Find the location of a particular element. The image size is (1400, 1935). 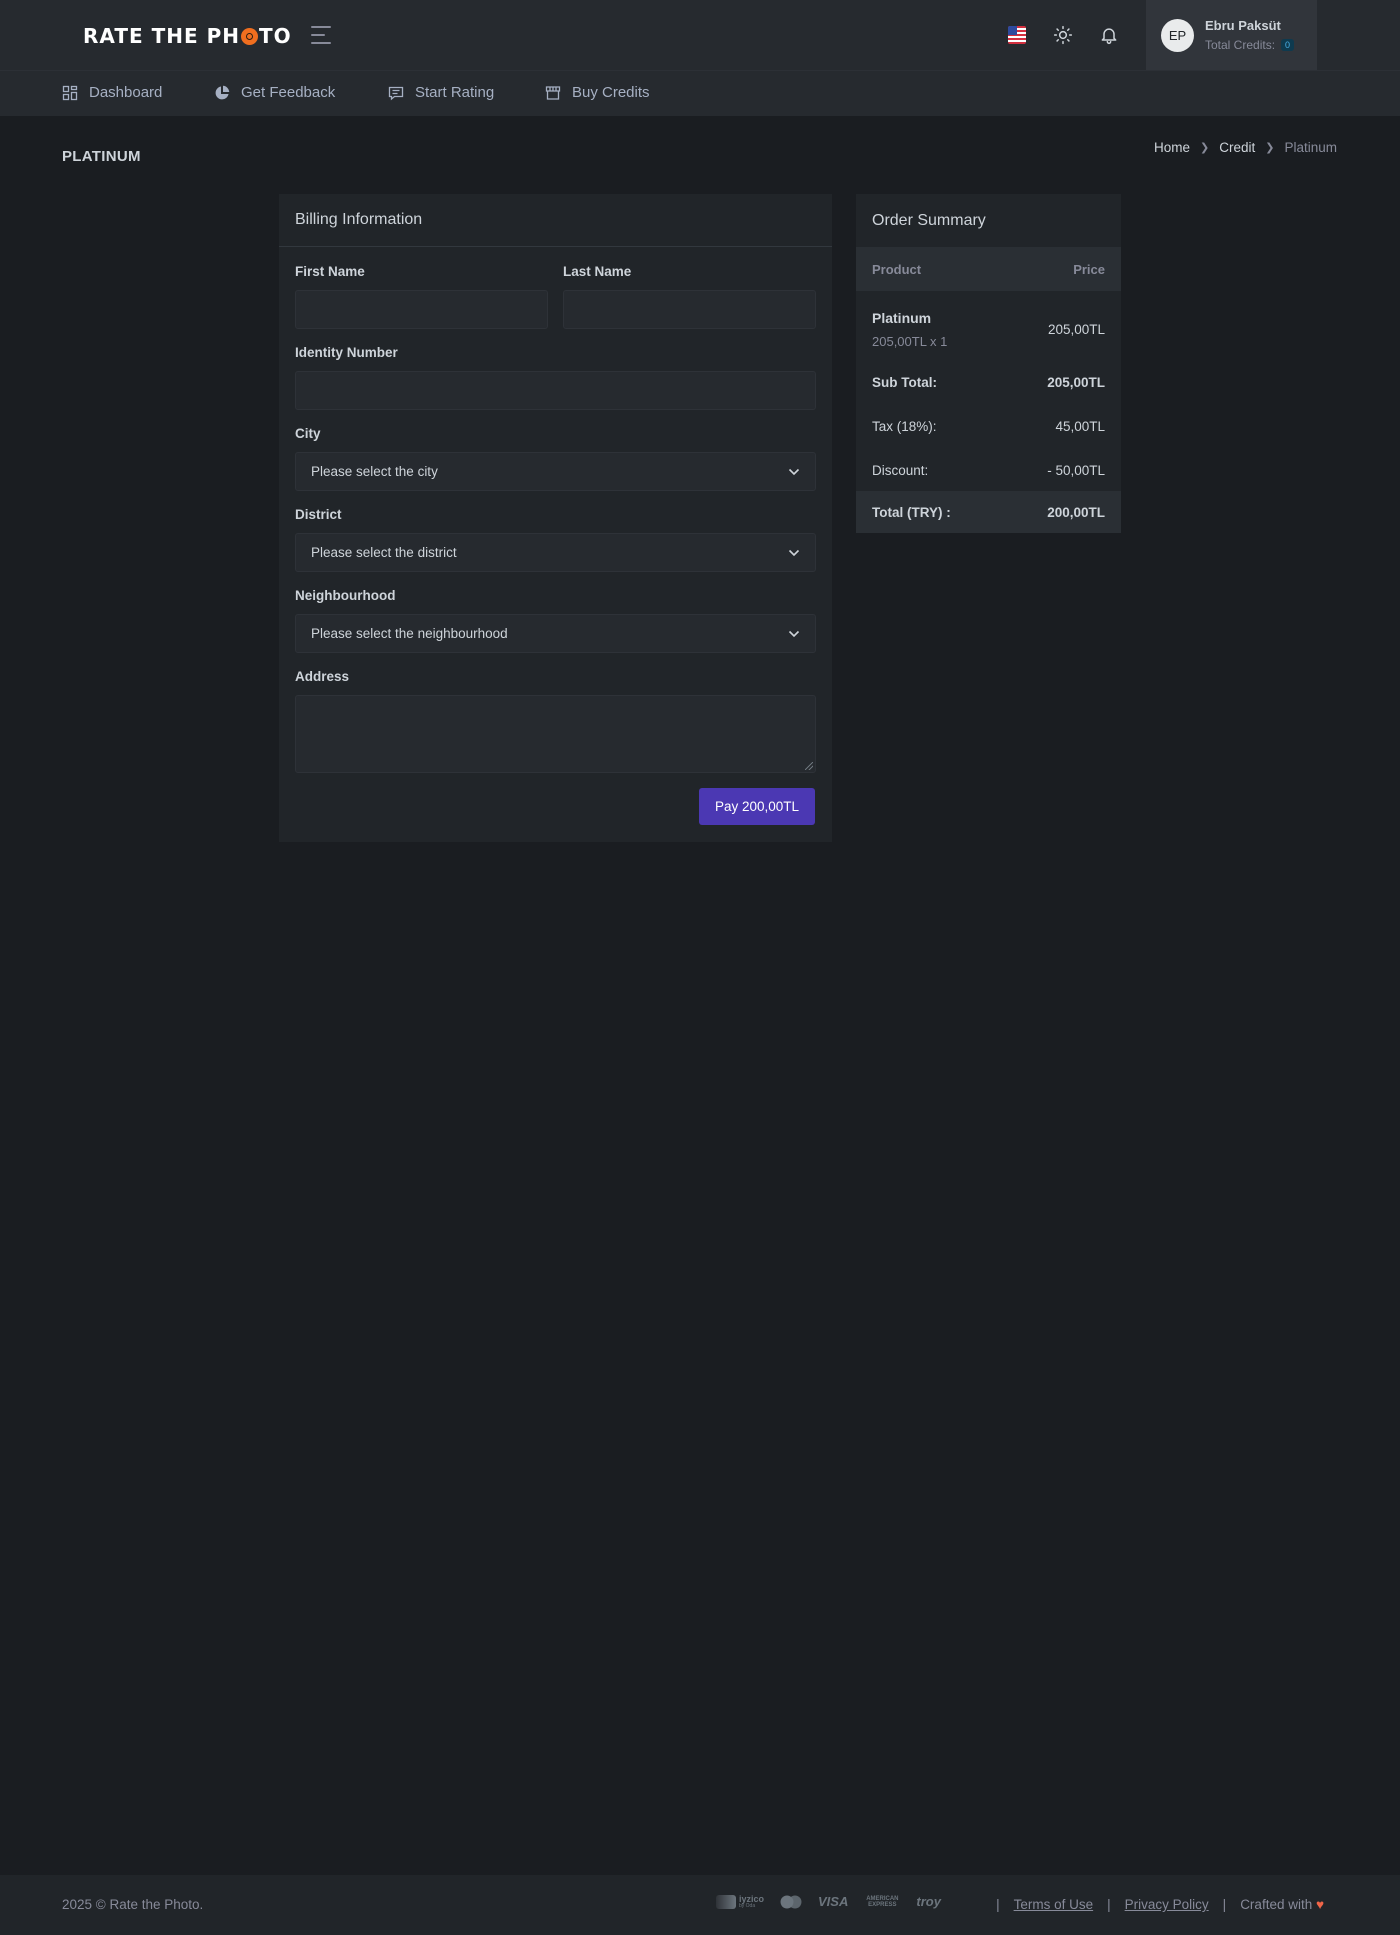

district-select-value: Please select the district is located at coordinates (384, 552).